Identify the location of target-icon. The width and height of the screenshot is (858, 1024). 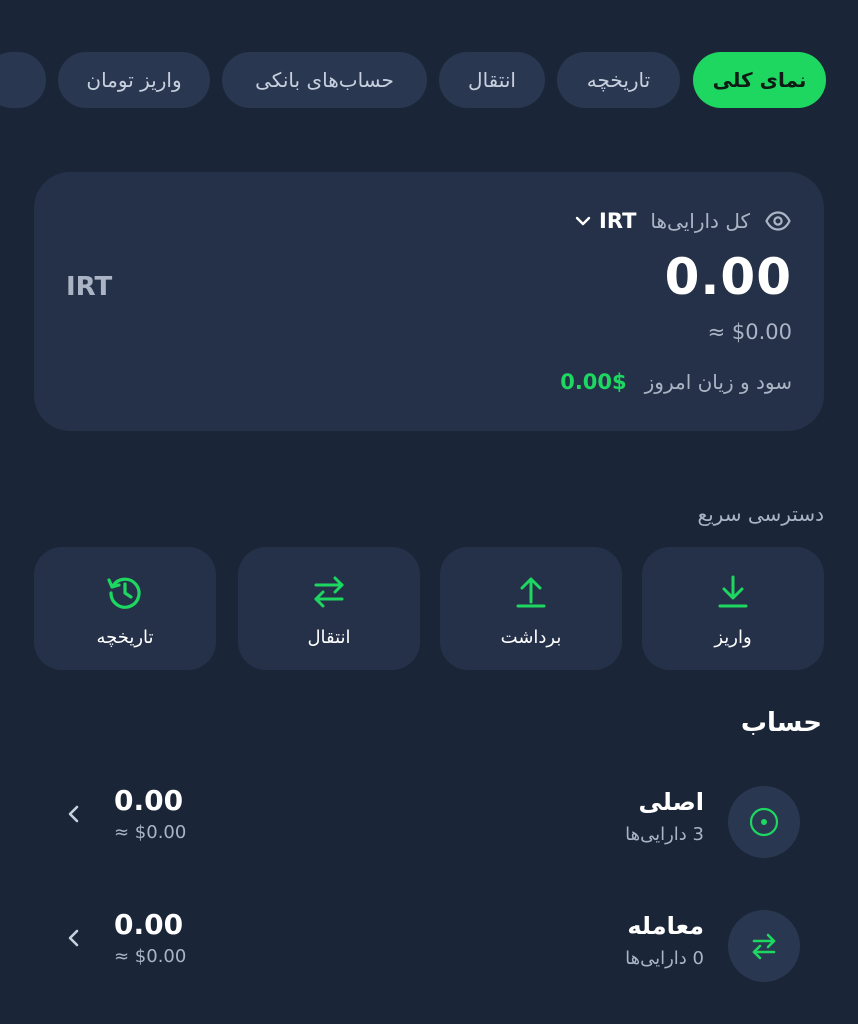
(764, 822).